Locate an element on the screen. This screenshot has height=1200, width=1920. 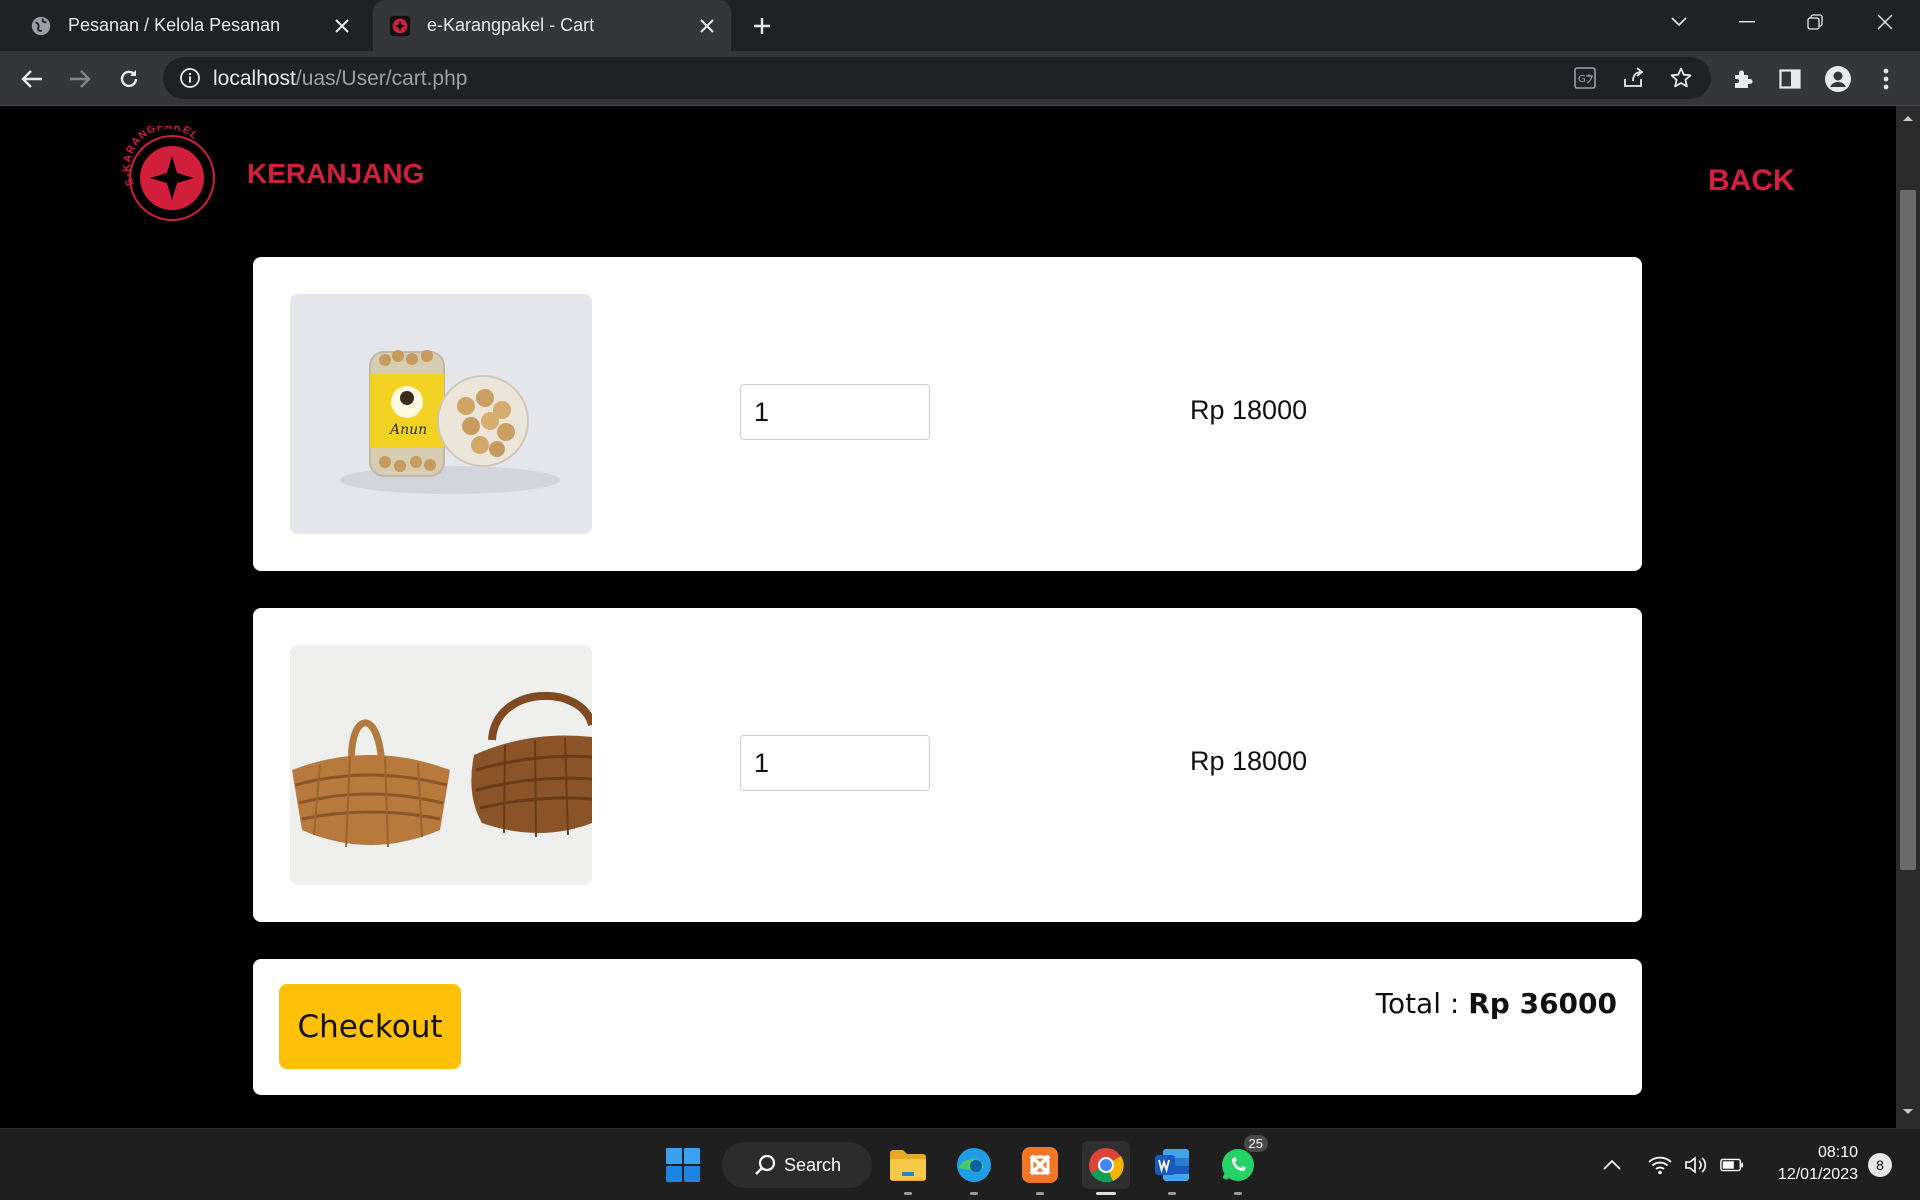
scroll-up-arrow-icon is located at coordinates (1908, 118).